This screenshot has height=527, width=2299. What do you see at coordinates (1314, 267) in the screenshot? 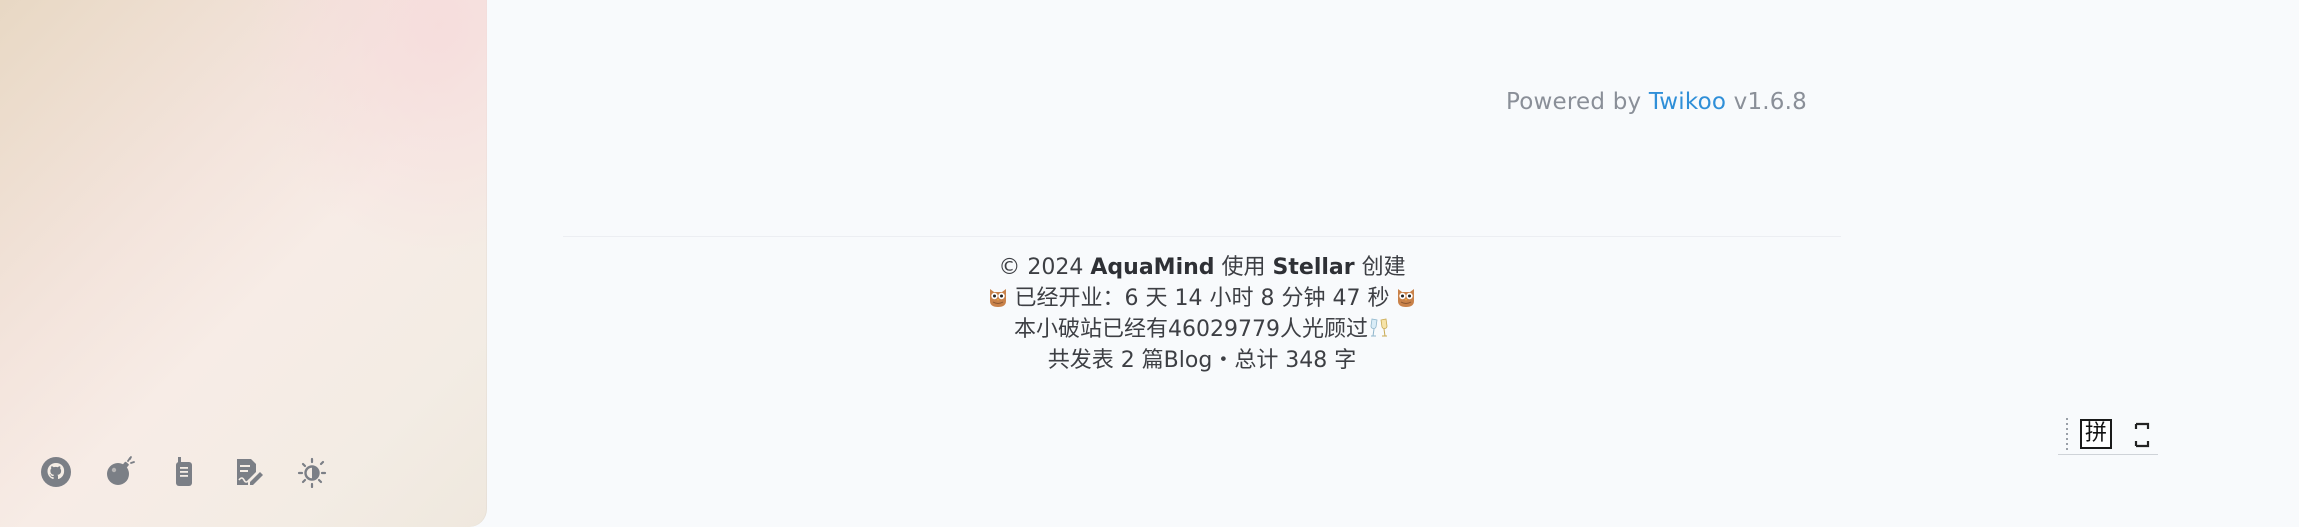
I see `theme-name: Stellar` at bounding box center [1314, 267].